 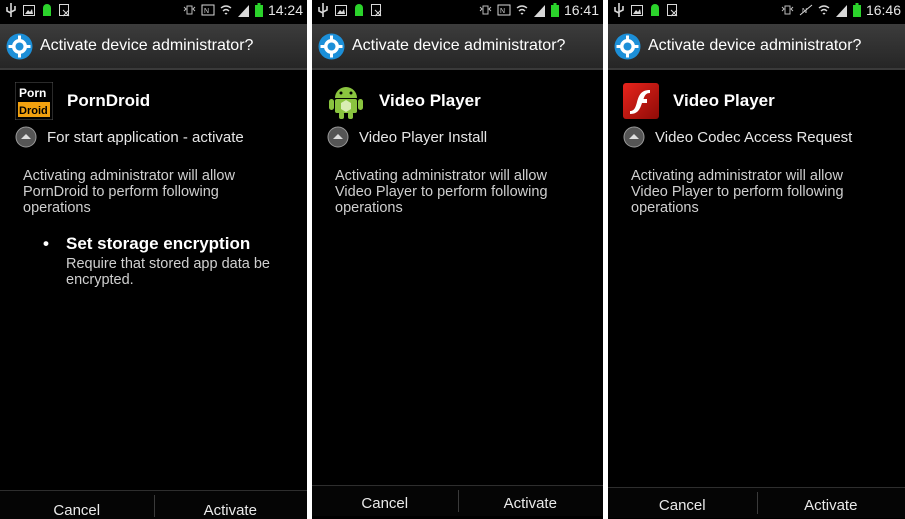 I want to click on status-time: 16:41, so click(x=581, y=10).